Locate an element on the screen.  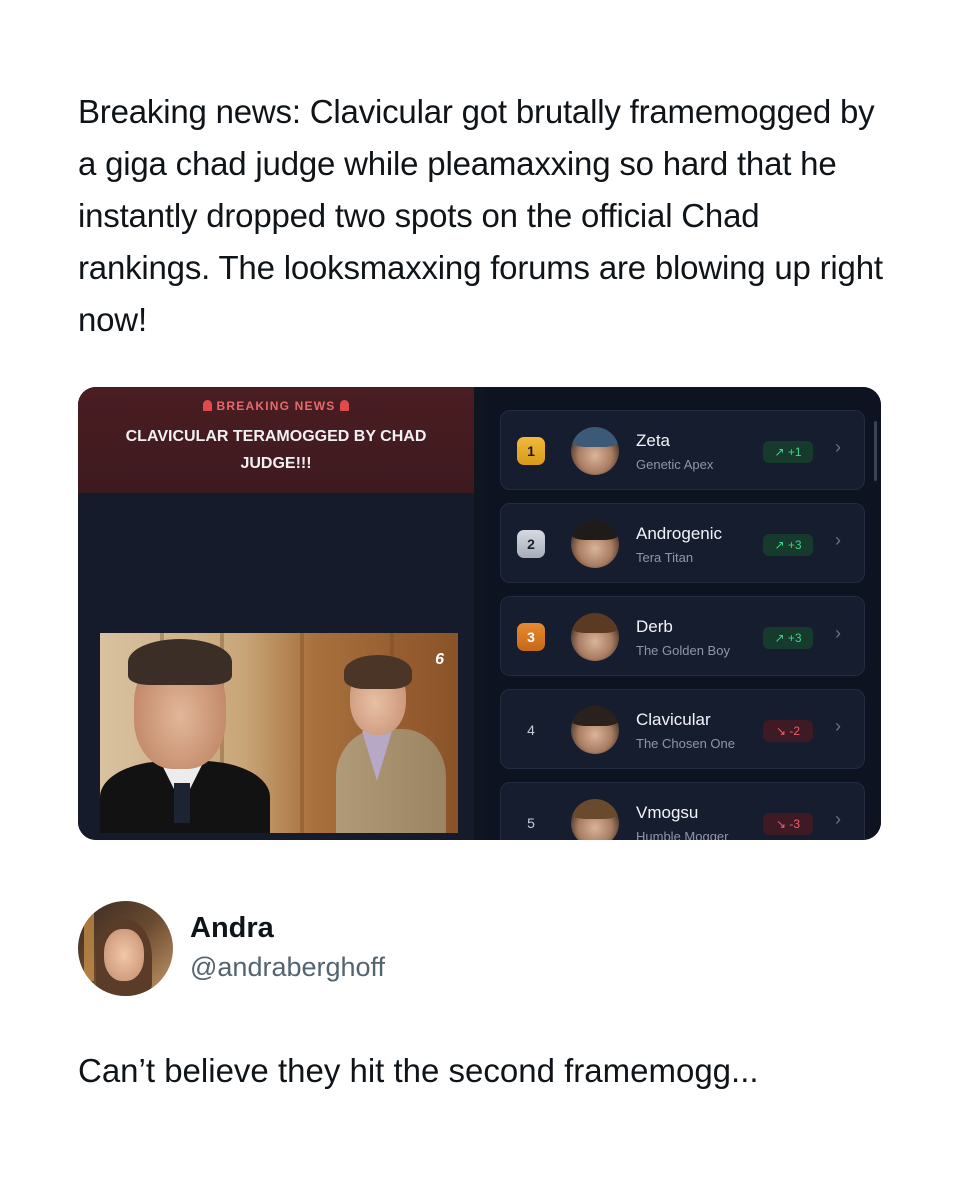
author-name: Andra is located at coordinates (232, 928).